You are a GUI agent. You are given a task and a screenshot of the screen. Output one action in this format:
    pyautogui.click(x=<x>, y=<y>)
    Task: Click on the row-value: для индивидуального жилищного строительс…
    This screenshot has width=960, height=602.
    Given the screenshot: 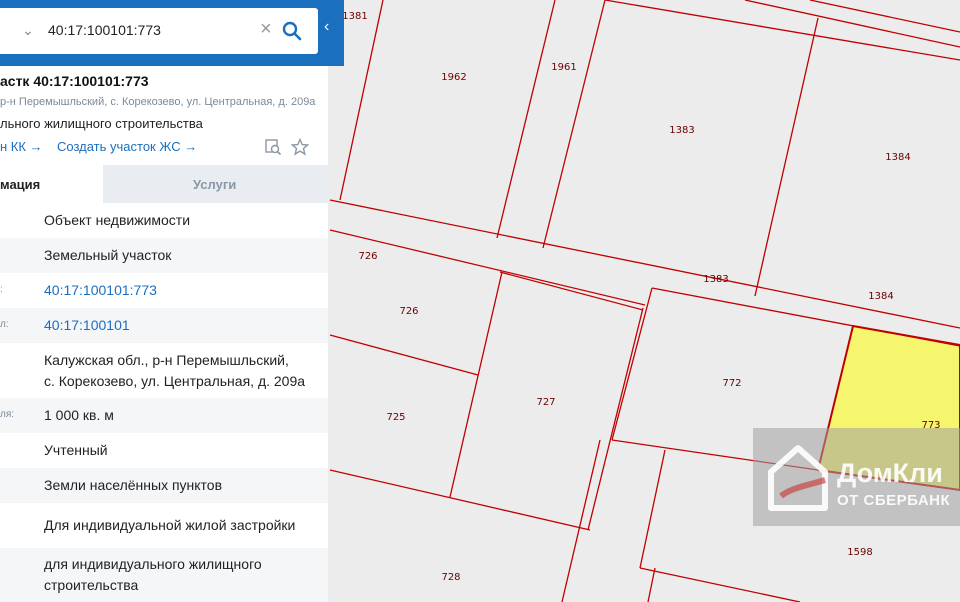 What is the action you would take?
    pyautogui.click(x=153, y=574)
    